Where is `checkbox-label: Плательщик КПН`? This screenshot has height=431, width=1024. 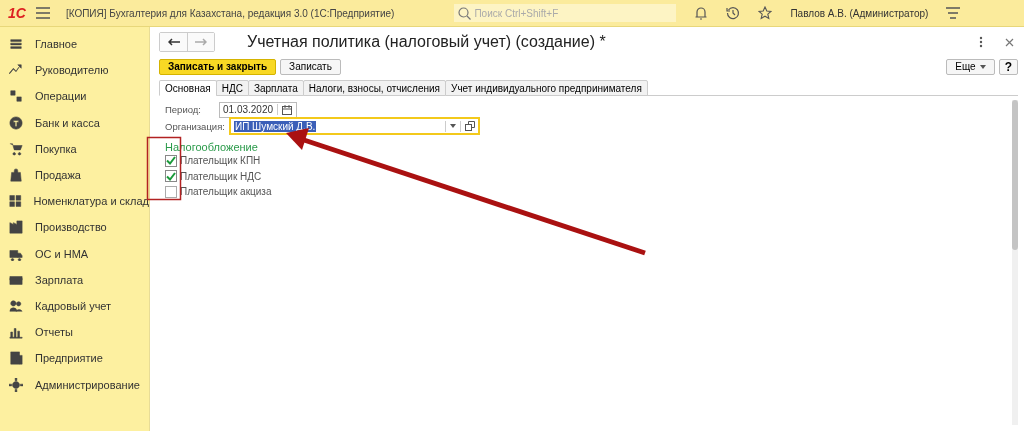
checkbox-label: Плательщик КПН is located at coordinates (220, 161).